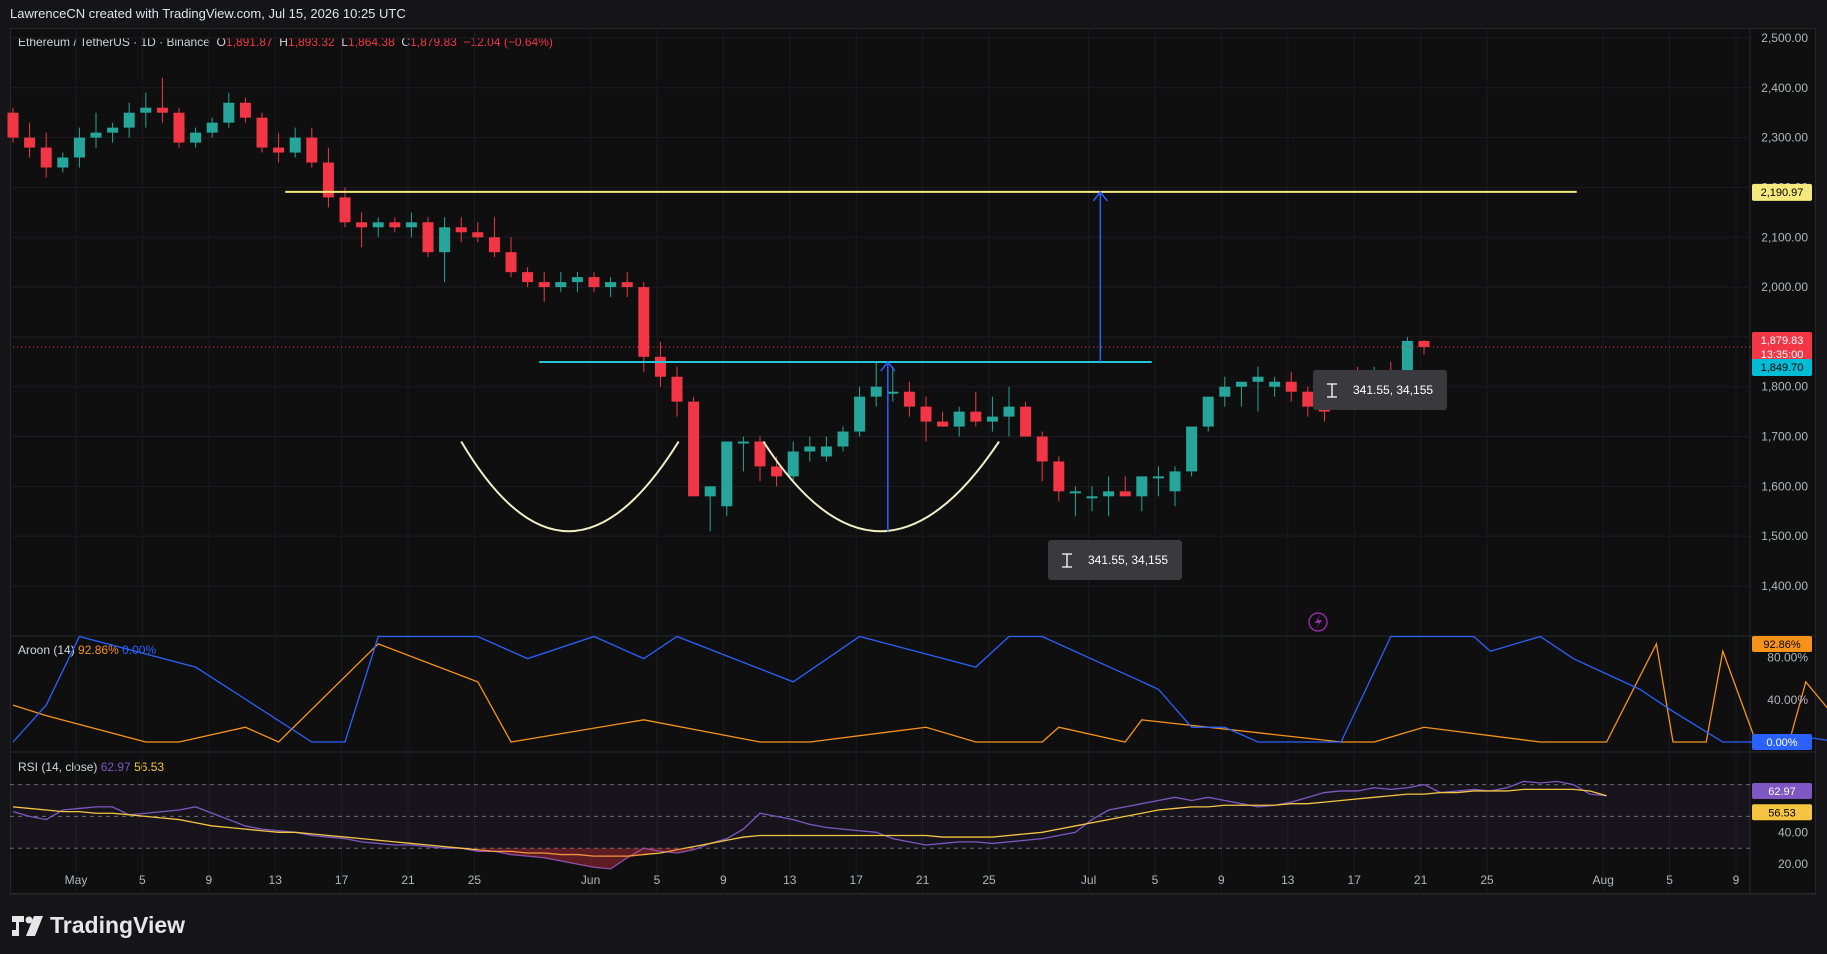 This screenshot has width=1827, height=954. Describe the element at coordinates (98, 650) in the screenshot. I see `aroon-up-value: 92.86%` at that location.